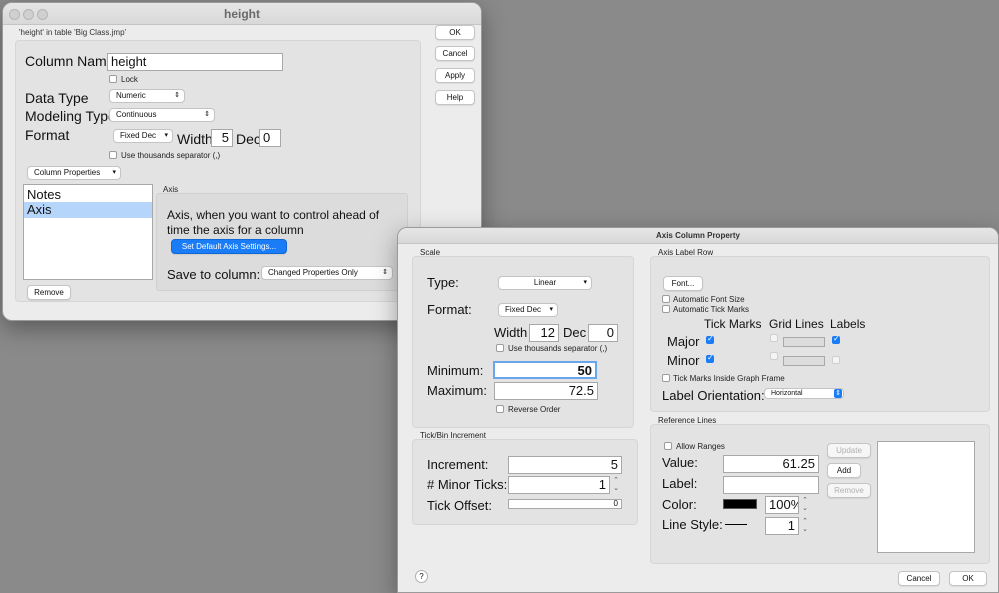 Image resolution: width=999 pixels, height=593 pixels. Describe the element at coordinates (559, 485) in the screenshot. I see `minor-ticks-input: 1` at that location.